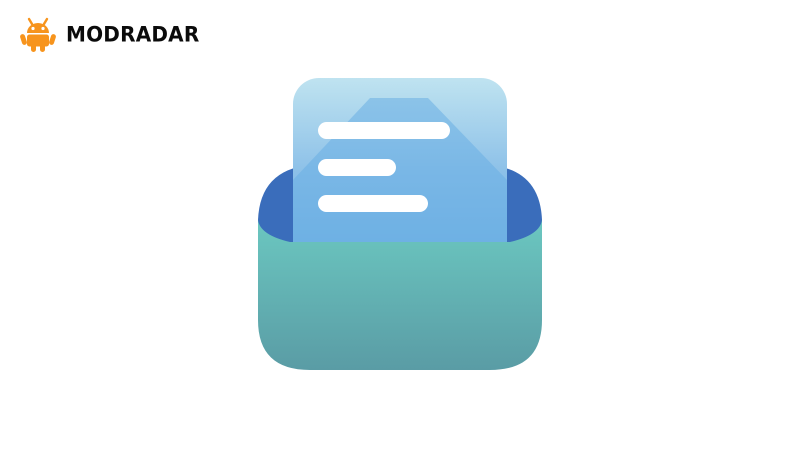 This screenshot has width=800, height=450. I want to click on brand-logo: MODRADAR, so click(108, 34).